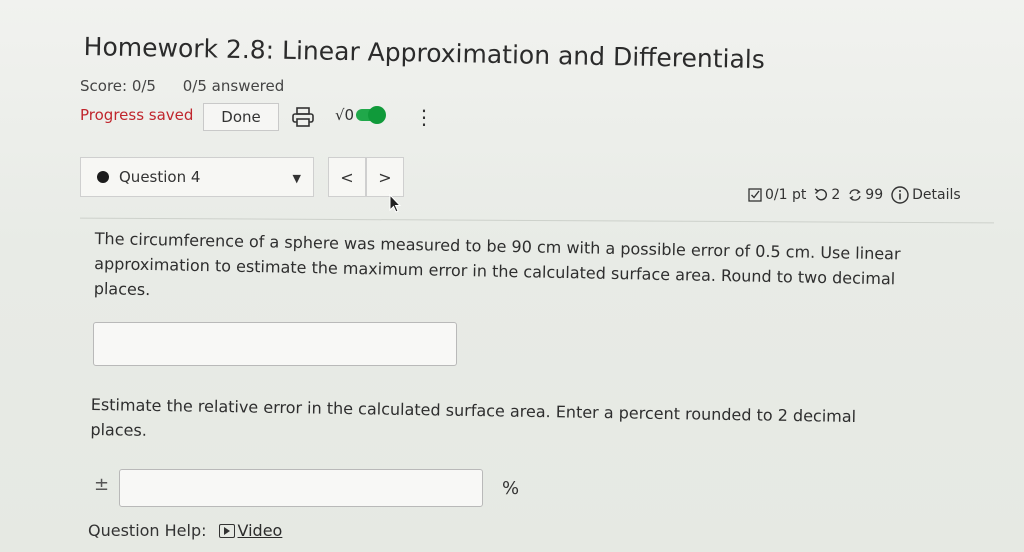 The height and width of the screenshot is (552, 1024). I want to click on points-info: 0/1 pt, so click(777, 195).